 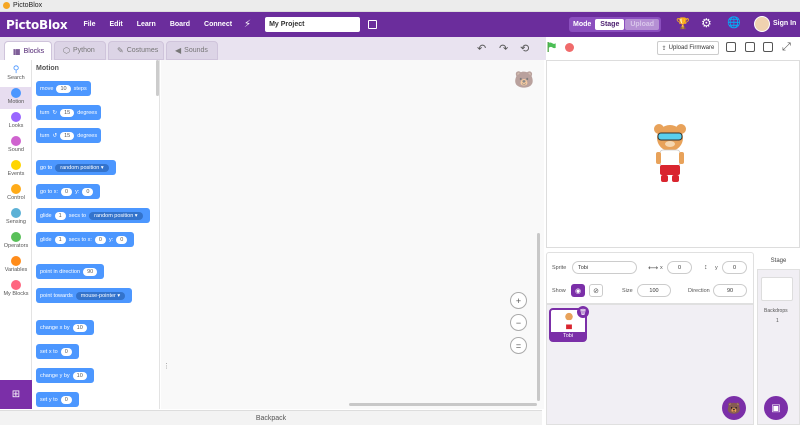 I want to click on fullscreen-icon: ⤢, so click(x=786, y=47).